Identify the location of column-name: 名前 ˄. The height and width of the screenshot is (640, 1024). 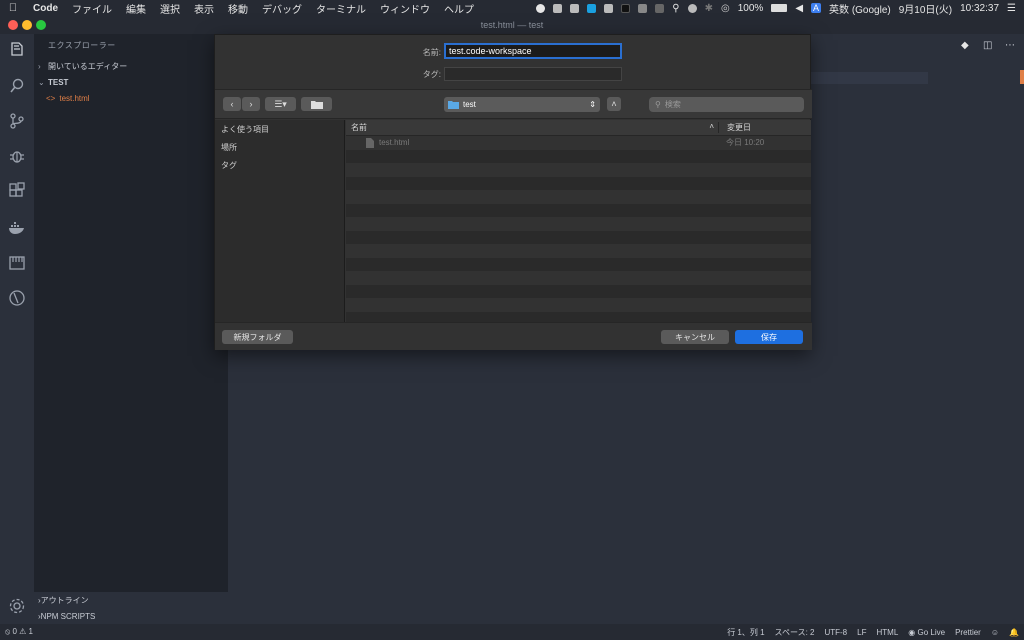
(532, 127).